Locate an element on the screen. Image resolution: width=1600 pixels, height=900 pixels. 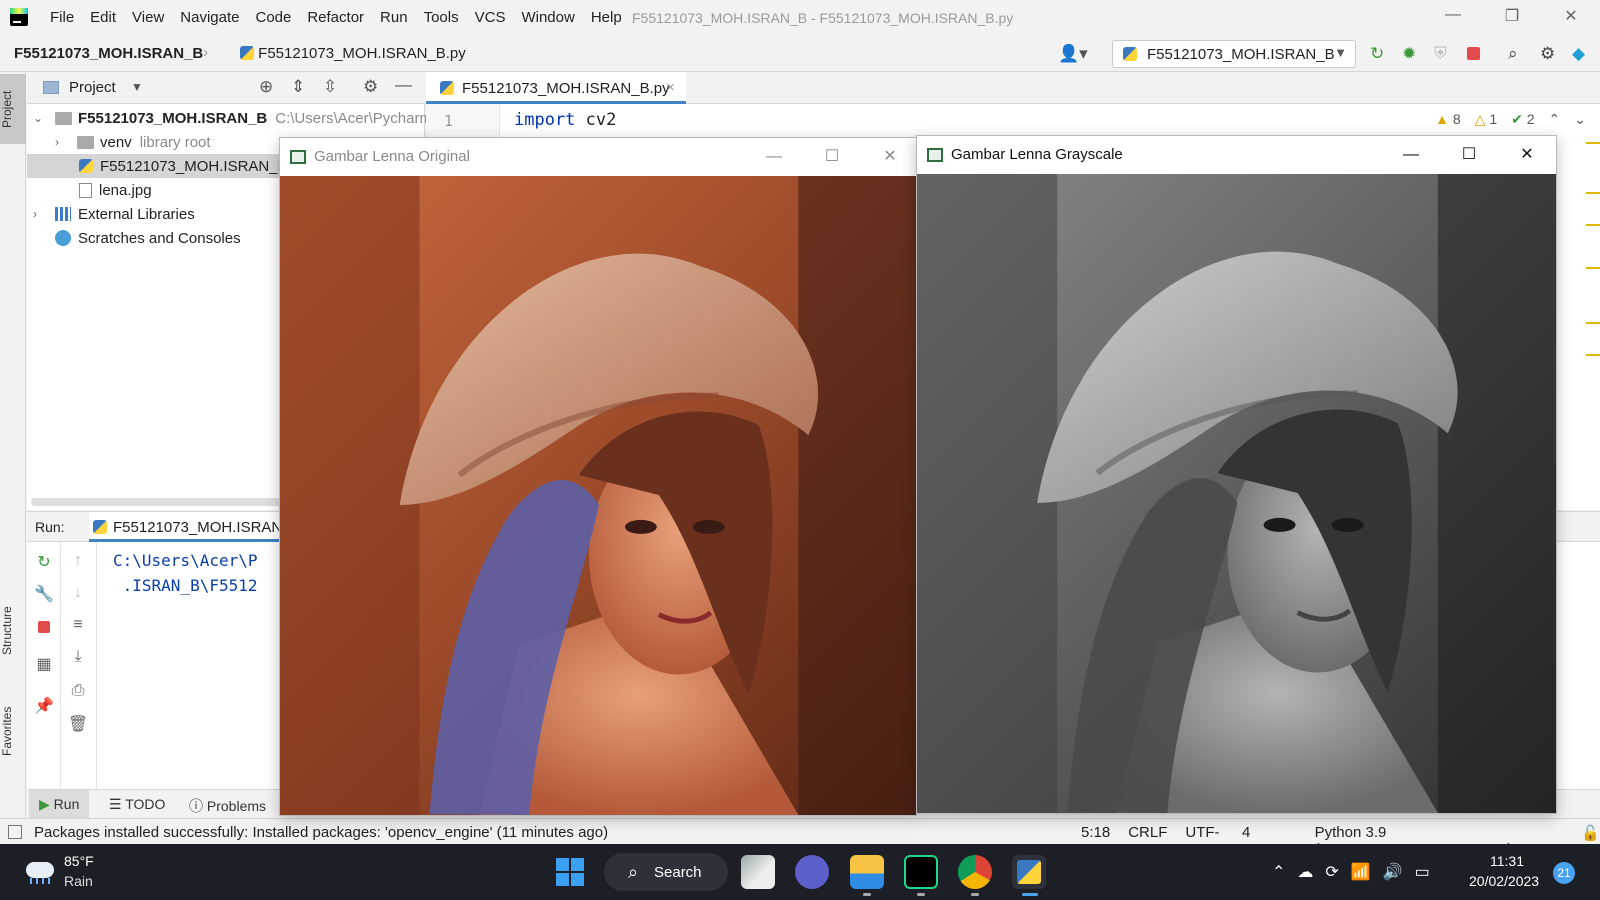
code-with-me-icon: ◆ is located at coordinates (1578, 54).